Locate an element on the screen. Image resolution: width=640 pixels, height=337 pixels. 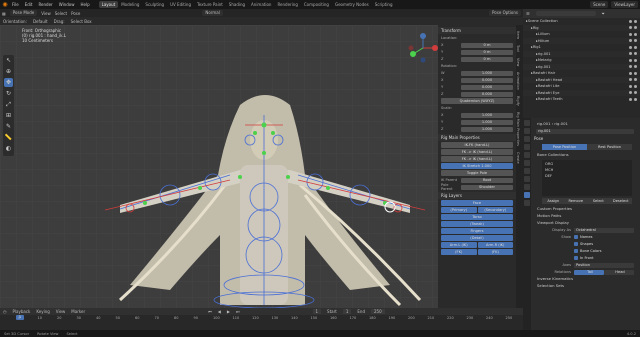
location-z-field: 0 m is located at coordinates (487, 59).